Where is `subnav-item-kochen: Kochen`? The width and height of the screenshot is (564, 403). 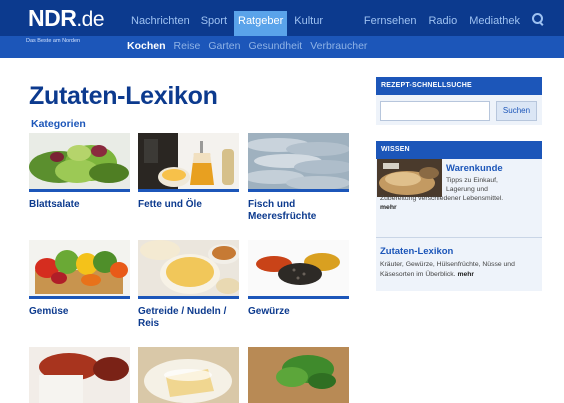 subnav-item-kochen: Kochen is located at coordinates (146, 46).